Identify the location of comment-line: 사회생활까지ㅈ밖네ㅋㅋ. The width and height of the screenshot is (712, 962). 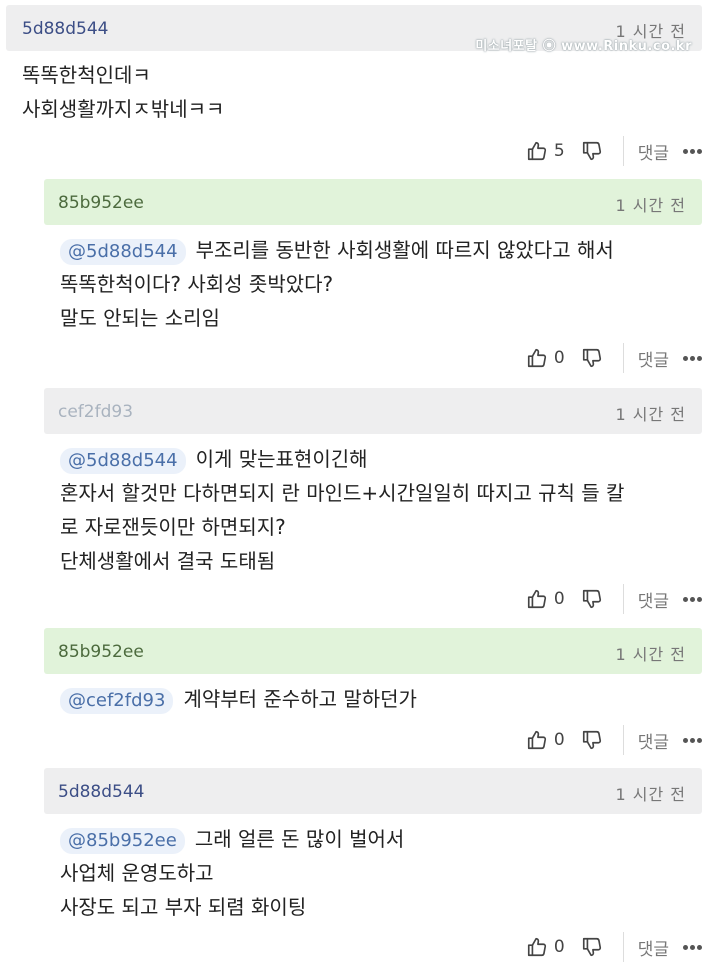
(123, 109).